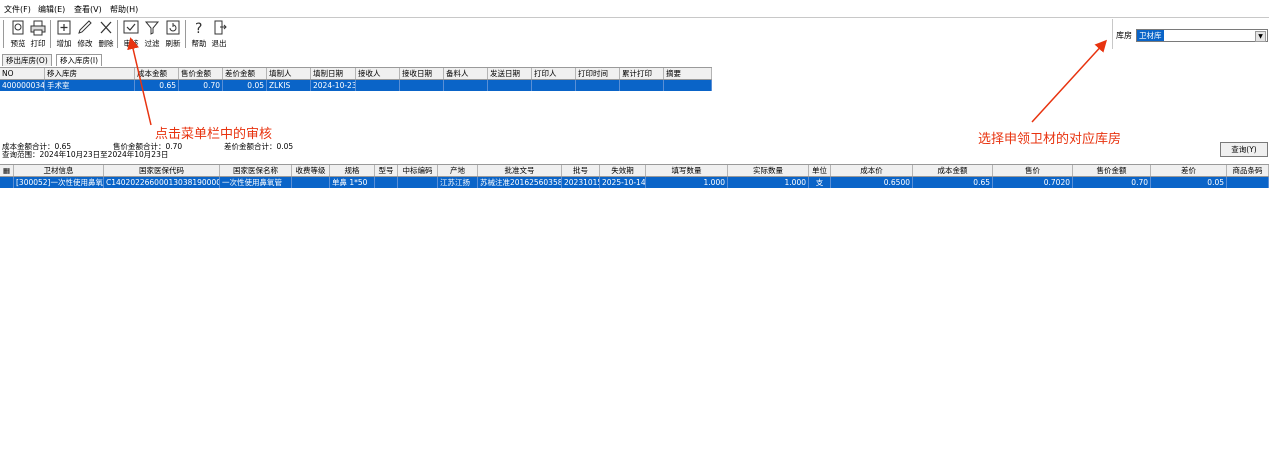  Describe the element at coordinates (1050, 139) in the screenshot. I see `annotation-right: 选择申领卫材的对应库房` at that location.